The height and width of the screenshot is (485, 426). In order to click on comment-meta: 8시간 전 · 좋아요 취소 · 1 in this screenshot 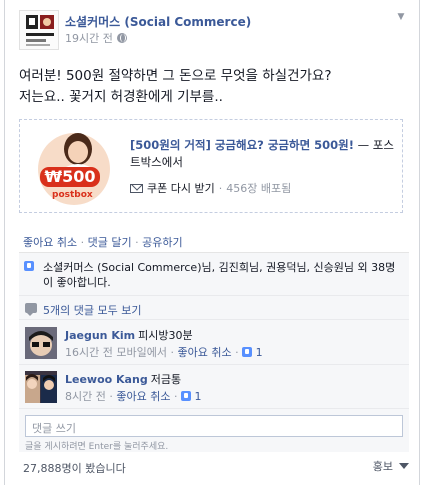, I will do `click(133, 396)`.